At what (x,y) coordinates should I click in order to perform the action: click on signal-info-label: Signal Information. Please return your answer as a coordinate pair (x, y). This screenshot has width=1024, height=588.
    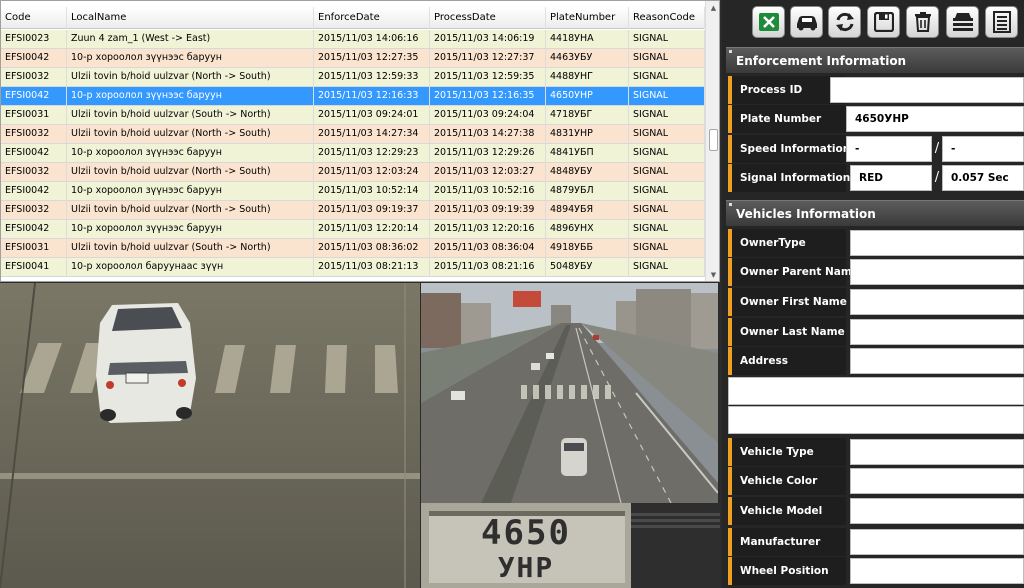
    Looking at the image, I should click on (789, 178).